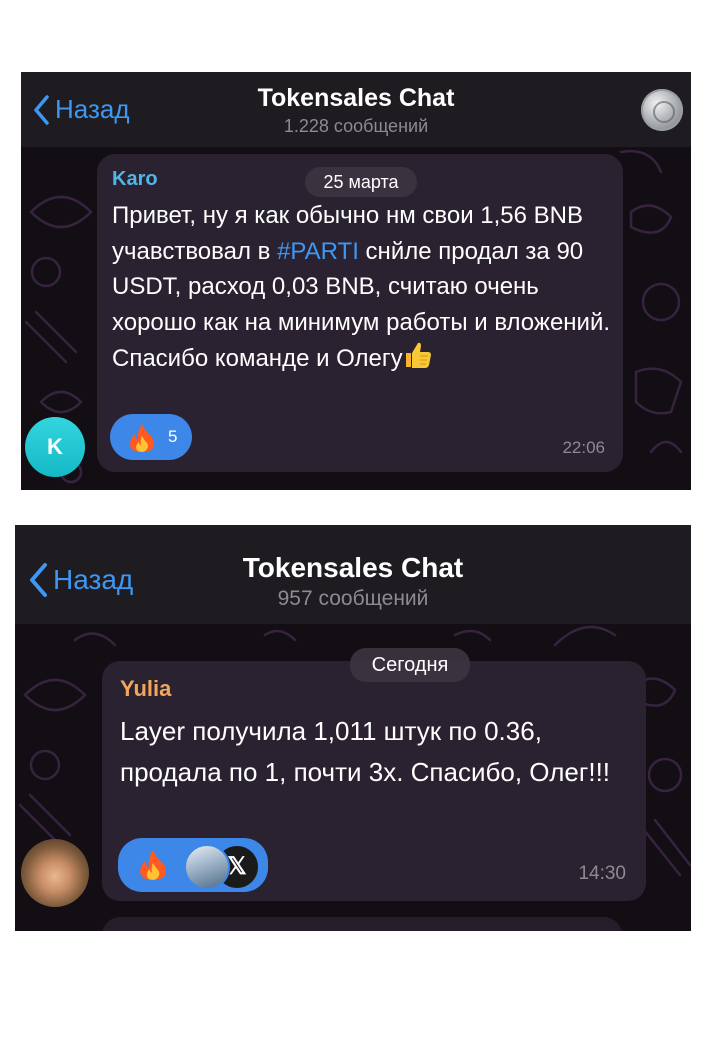 The width and height of the screenshot is (707, 1049). What do you see at coordinates (145, 689) in the screenshot?
I see `sender-name: Yulia` at bounding box center [145, 689].